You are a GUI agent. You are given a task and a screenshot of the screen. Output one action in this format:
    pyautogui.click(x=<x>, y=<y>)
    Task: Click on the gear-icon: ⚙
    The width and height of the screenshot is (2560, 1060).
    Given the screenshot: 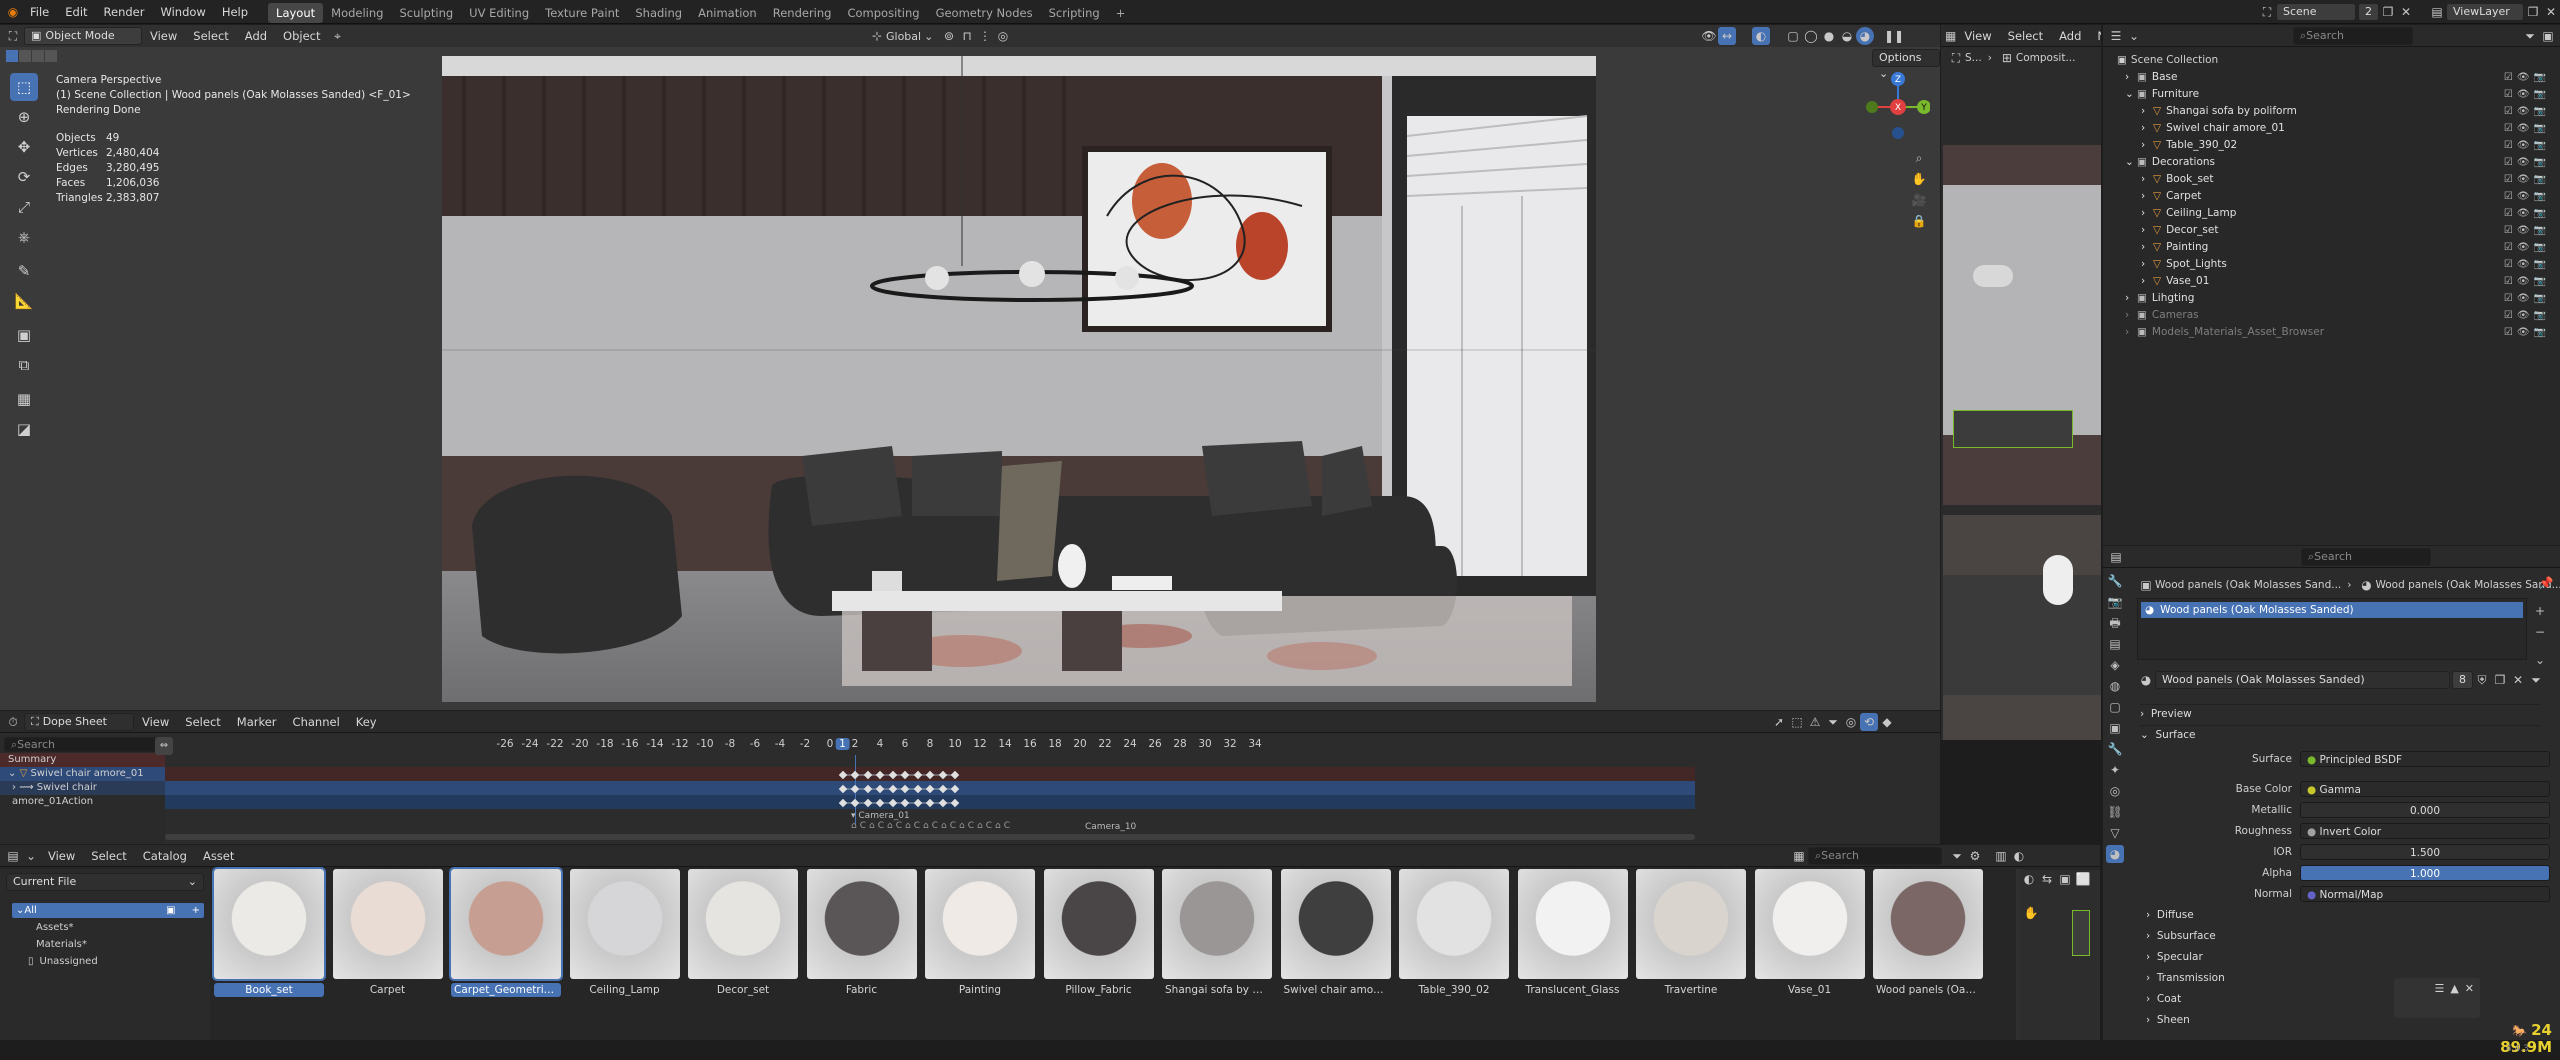 What is the action you would take?
    pyautogui.click(x=1975, y=856)
    